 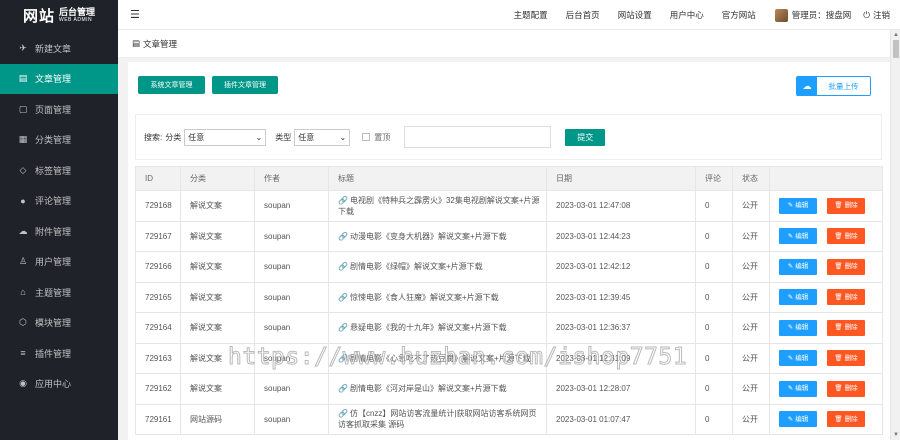 I want to click on sidebar-item: ☁ 附件管理, so click(x=59, y=231).